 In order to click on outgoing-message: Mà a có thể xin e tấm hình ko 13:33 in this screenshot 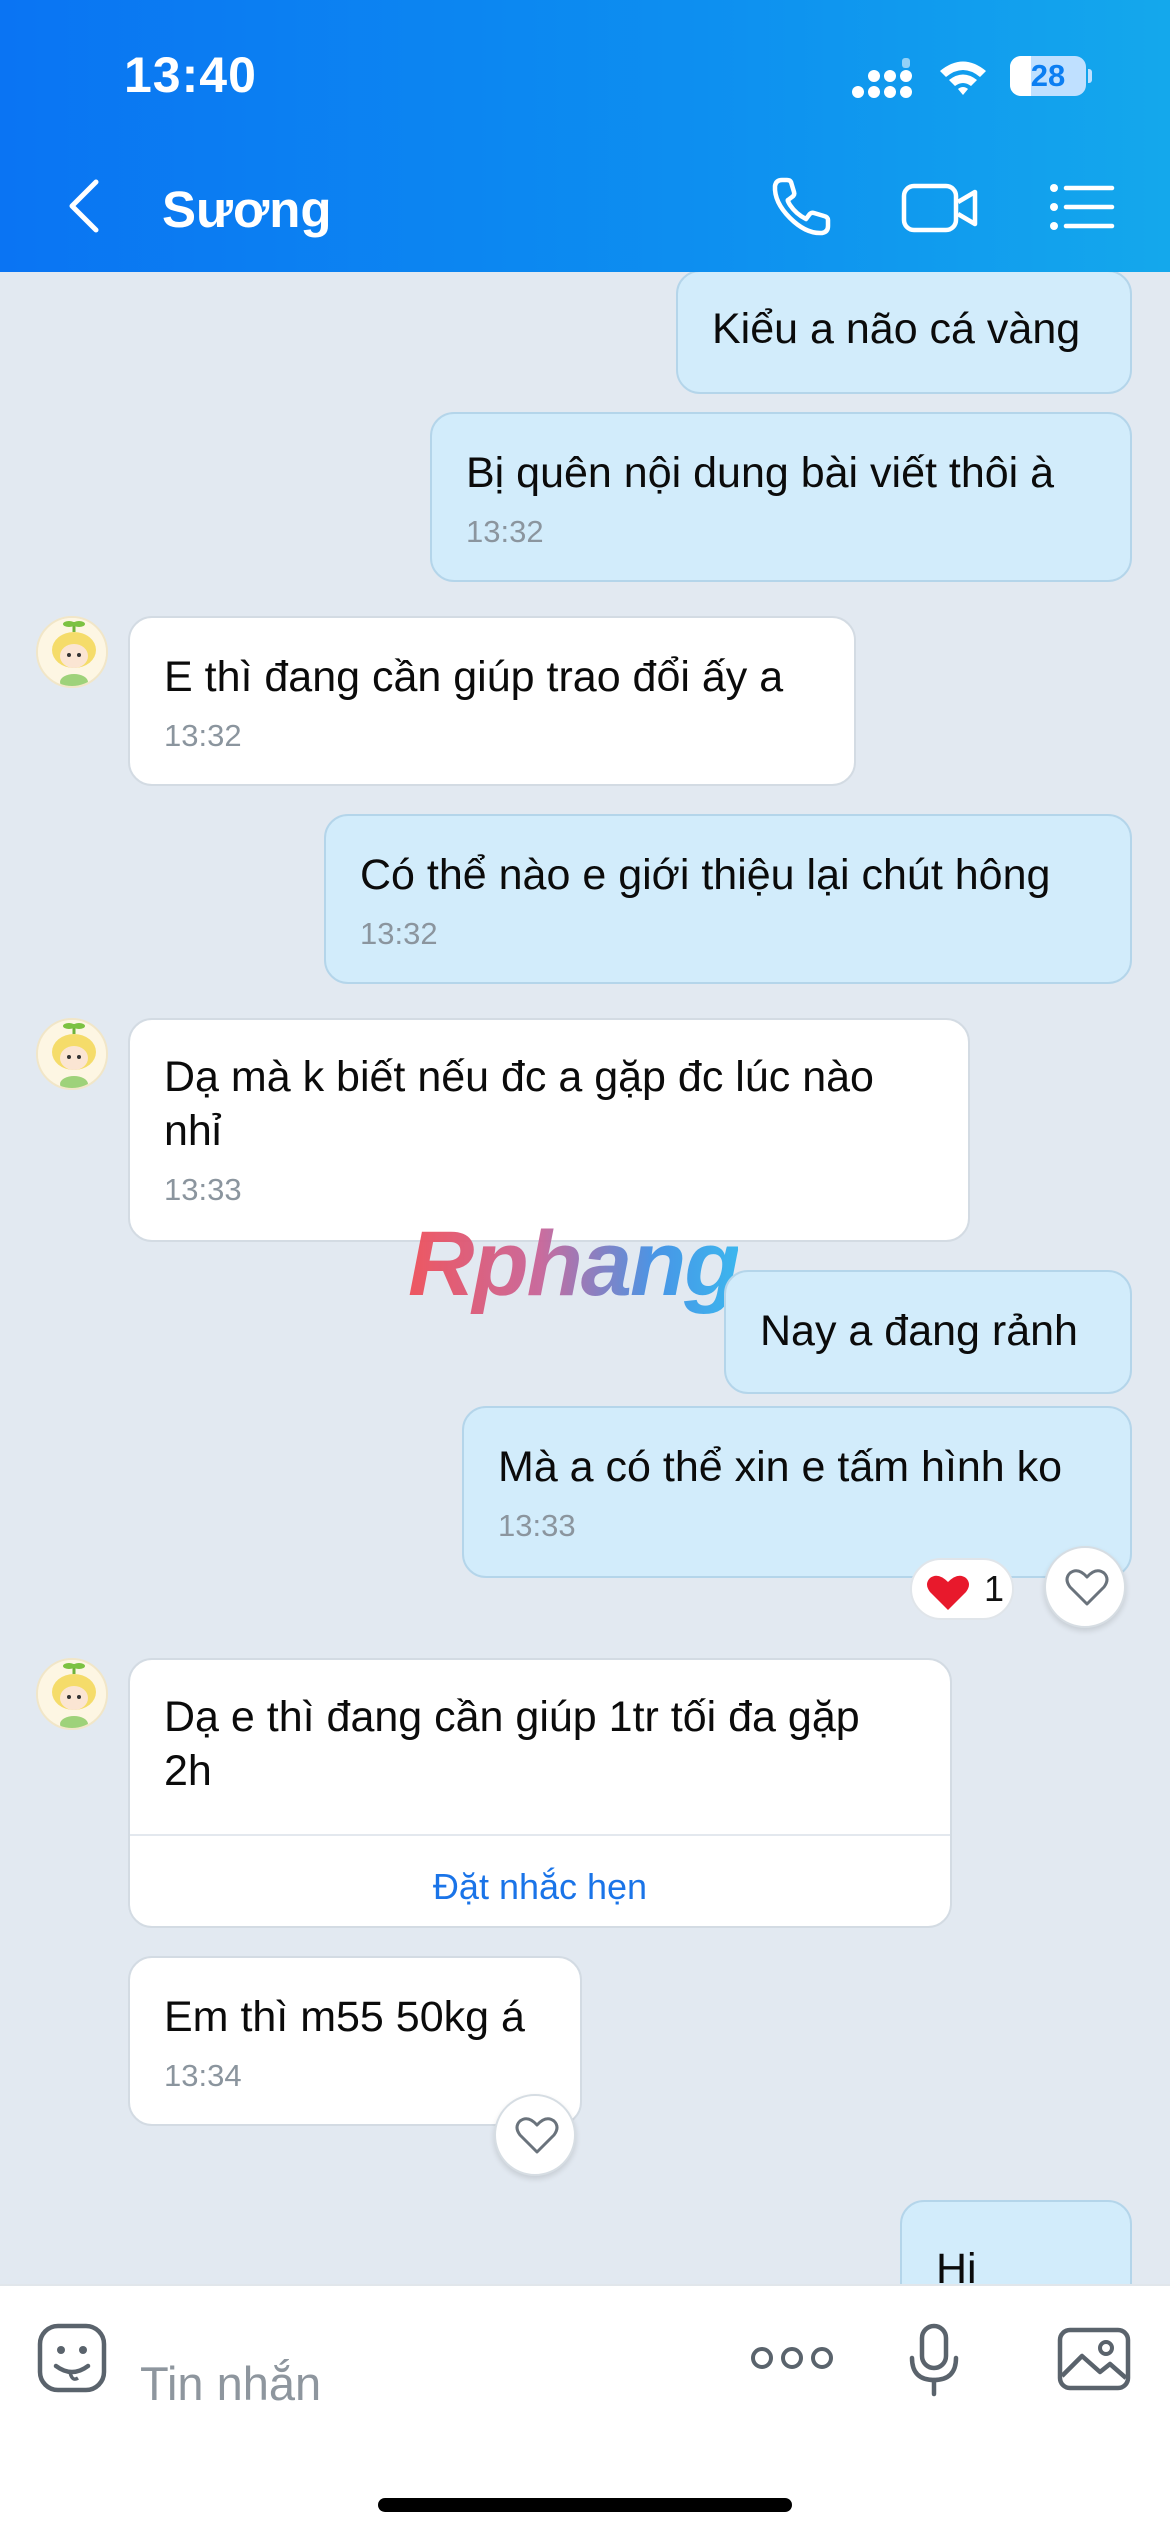, I will do `click(797, 1492)`.